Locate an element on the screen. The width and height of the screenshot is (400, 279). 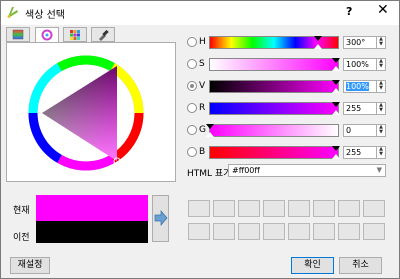
color-picker-icon is located at coordinates (104, 35).